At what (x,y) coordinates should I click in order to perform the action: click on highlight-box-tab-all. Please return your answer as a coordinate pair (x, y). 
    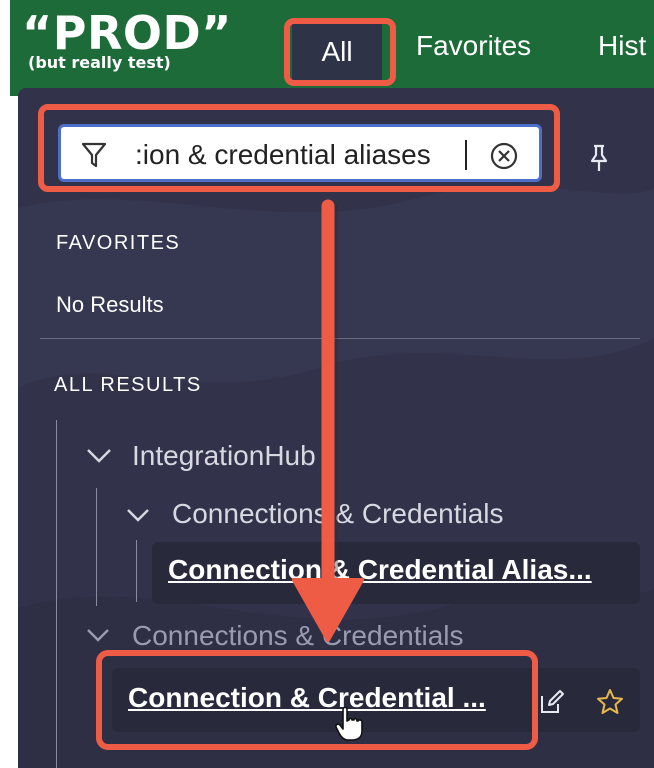
    Looking at the image, I should click on (340, 52).